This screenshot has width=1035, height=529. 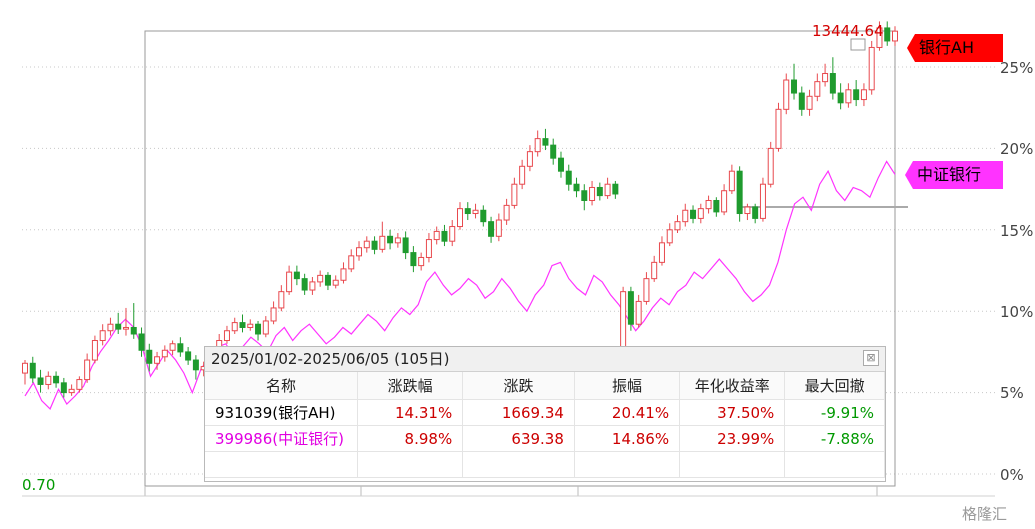 I want to click on y-tick-20: 20%, so click(x=1017, y=149).